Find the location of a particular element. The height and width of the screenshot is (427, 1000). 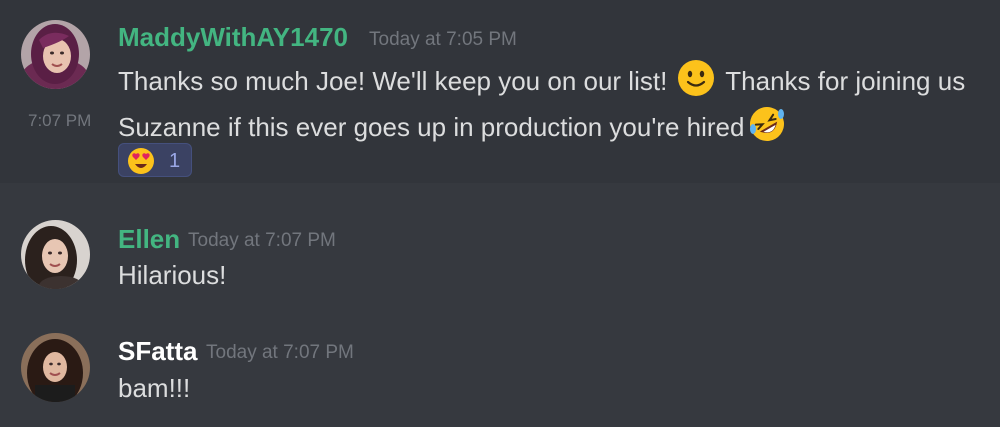

message-timestamp: Today at 7:05 PM is located at coordinates (443, 39).